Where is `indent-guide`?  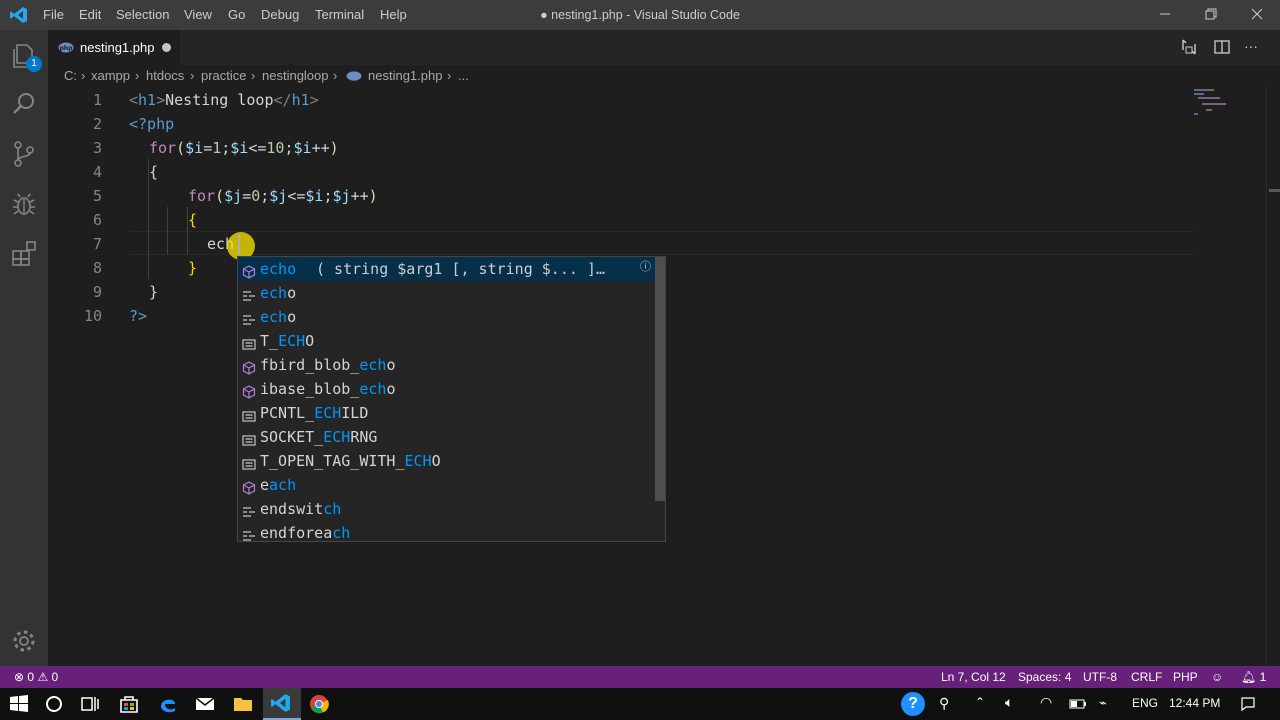
indent-guide is located at coordinates (167, 231).